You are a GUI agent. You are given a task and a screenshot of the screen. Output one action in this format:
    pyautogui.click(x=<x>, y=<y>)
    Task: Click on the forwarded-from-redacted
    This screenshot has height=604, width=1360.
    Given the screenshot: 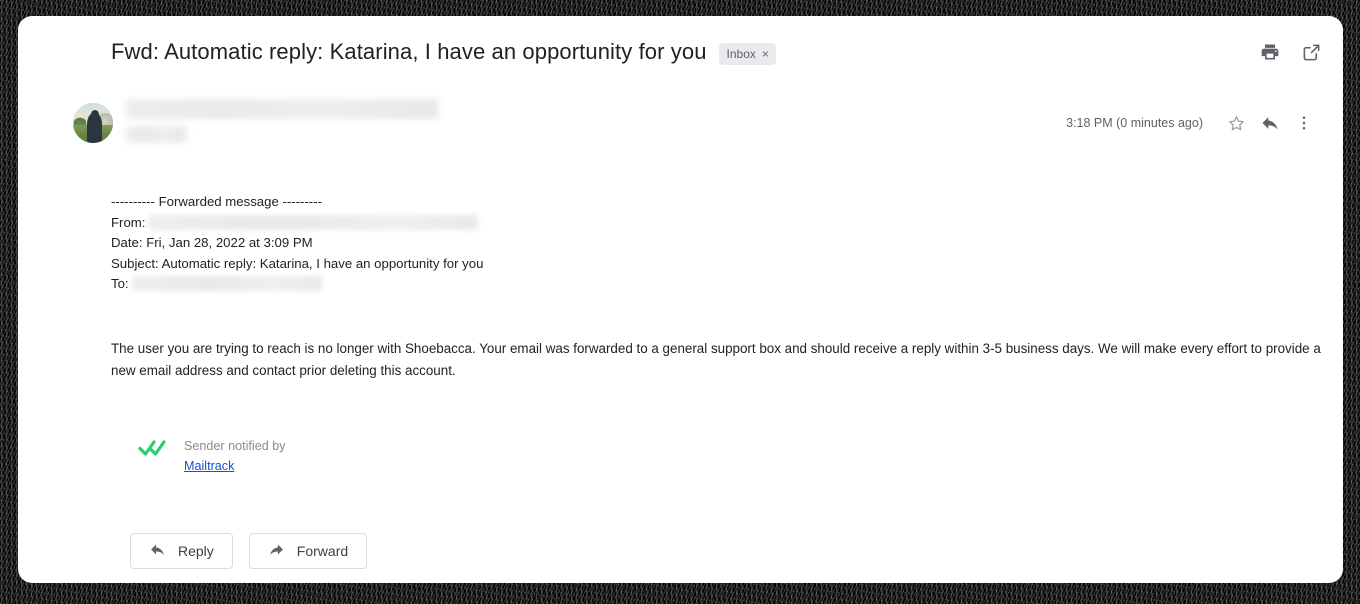 What is the action you would take?
    pyautogui.click(x=313, y=222)
    